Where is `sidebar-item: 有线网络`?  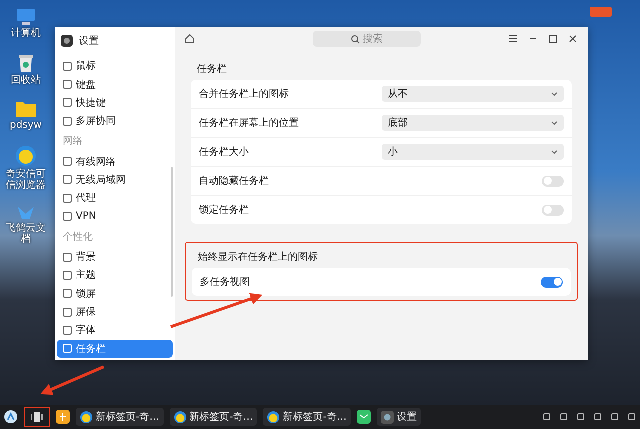
sidebar-item: 有线网络 is located at coordinates (115, 161).